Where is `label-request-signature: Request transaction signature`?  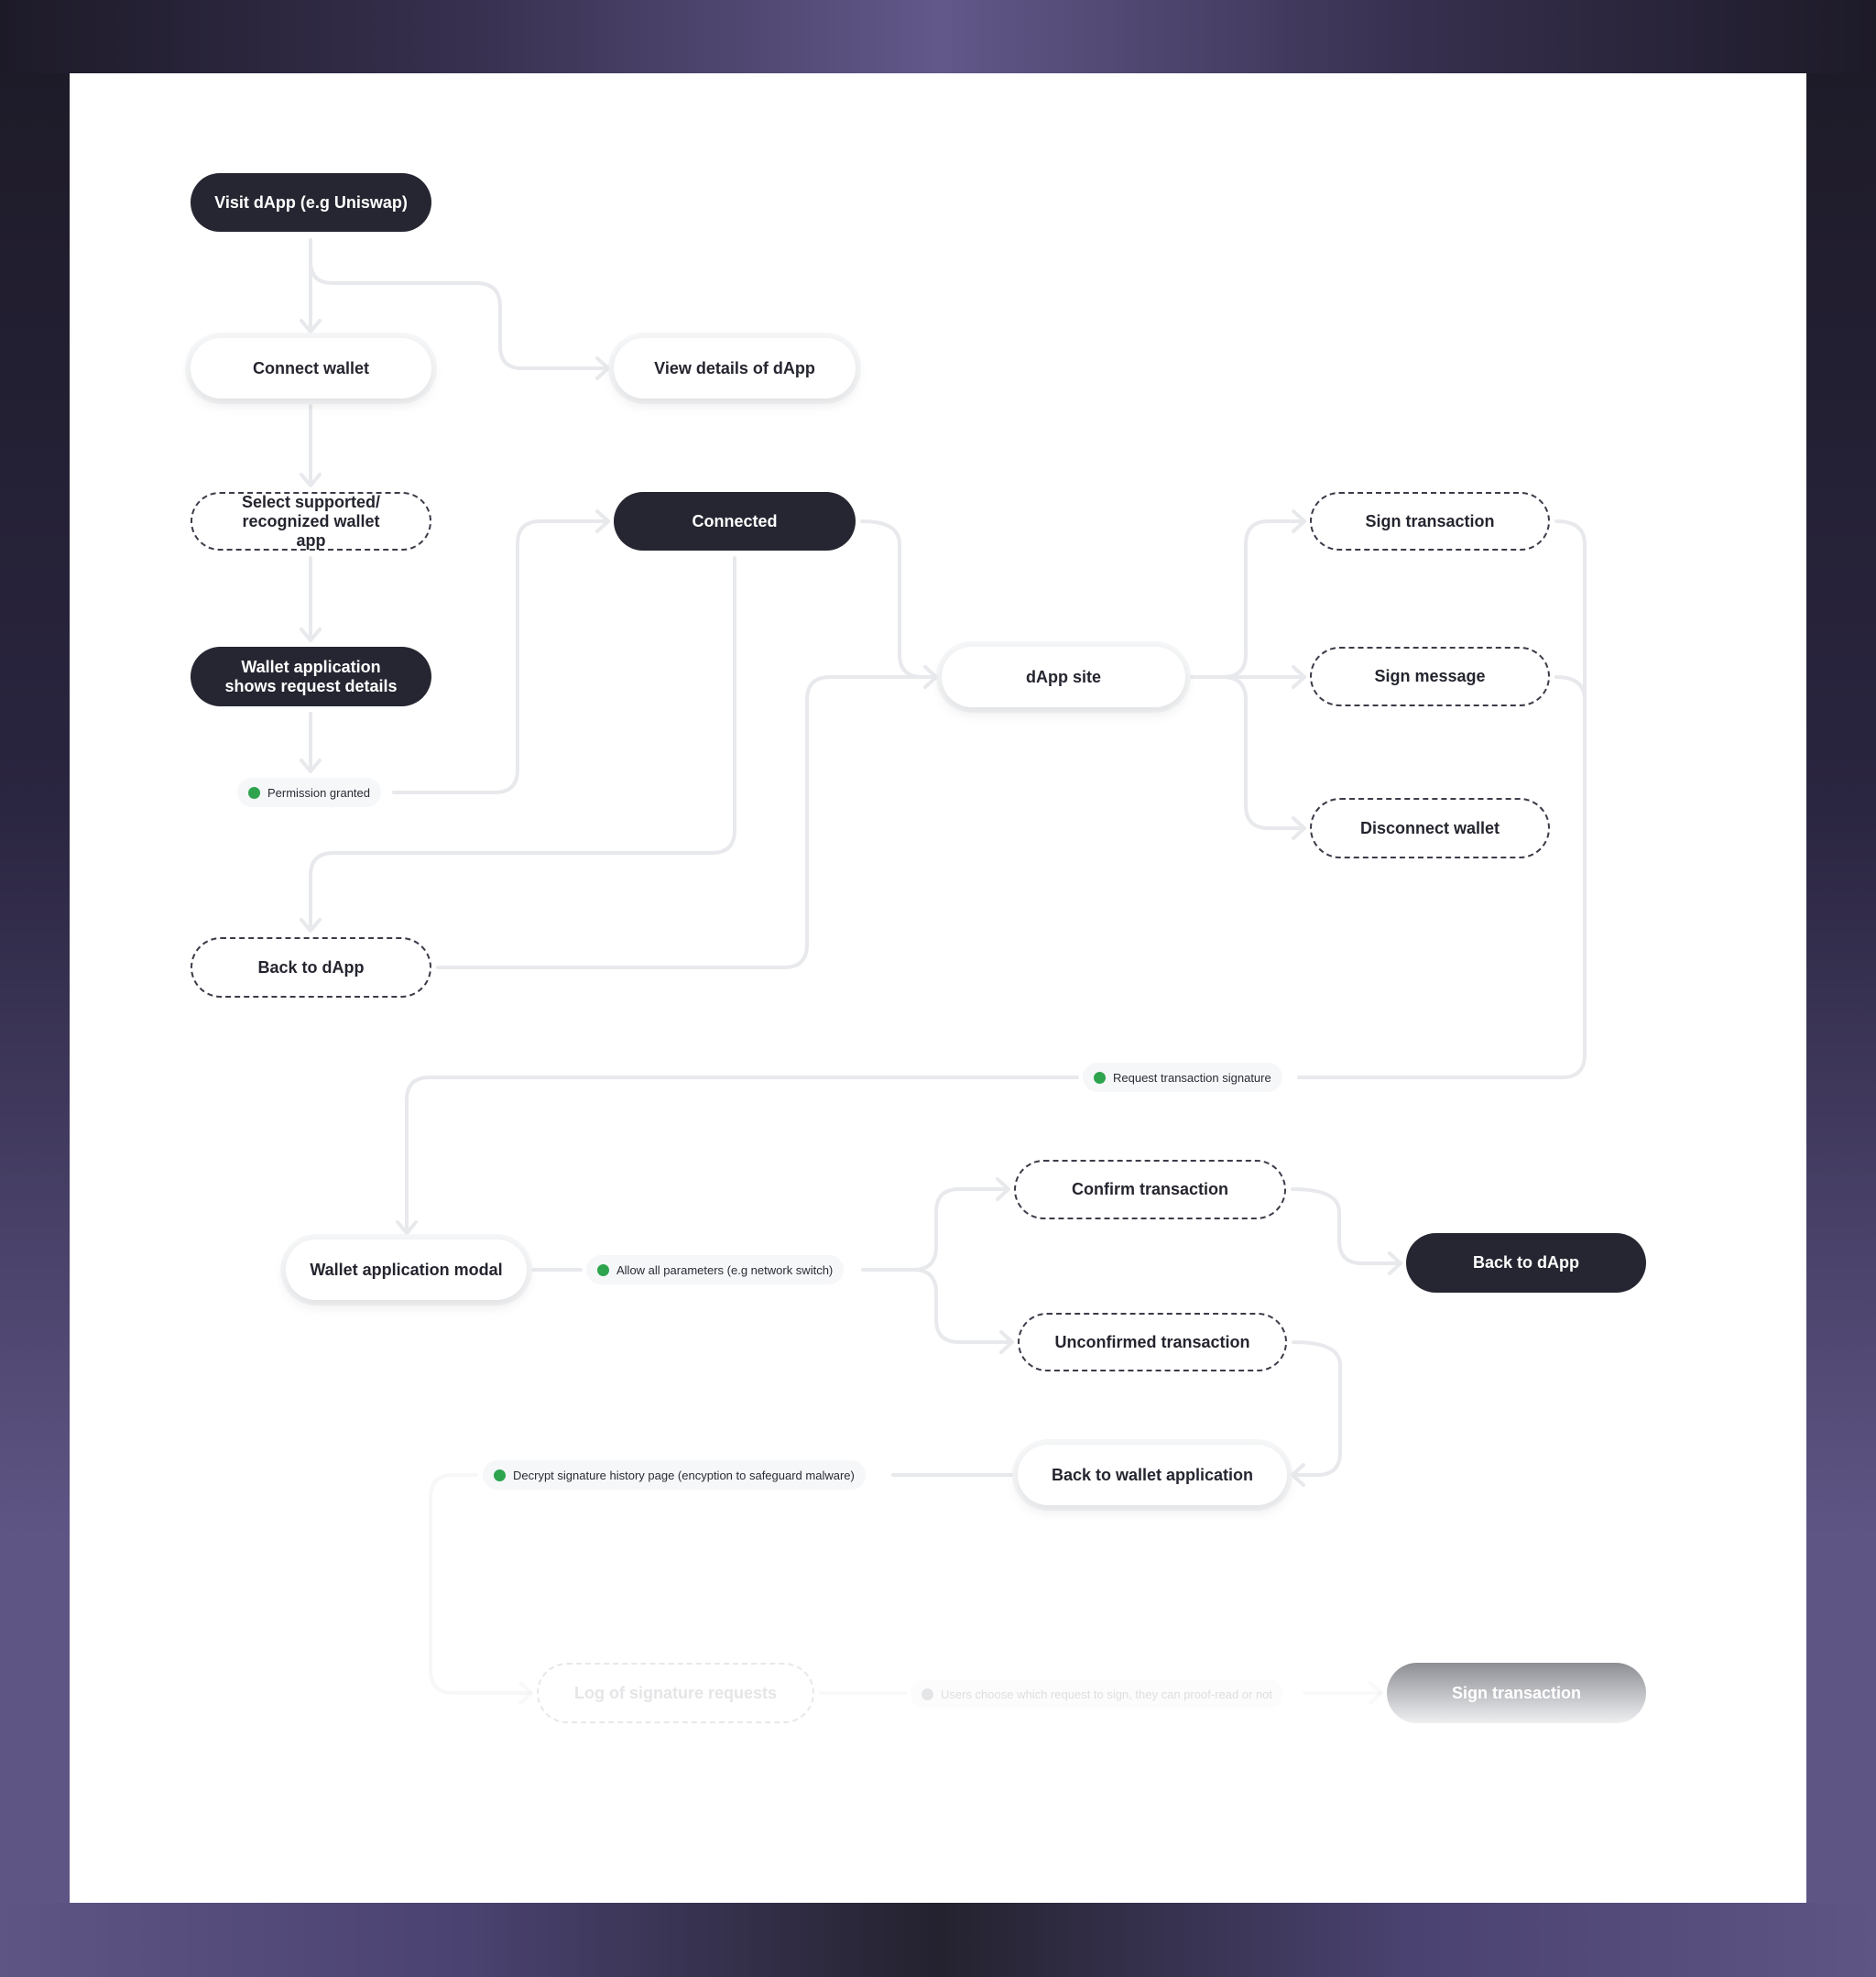 label-request-signature: Request transaction signature is located at coordinates (1182, 1077).